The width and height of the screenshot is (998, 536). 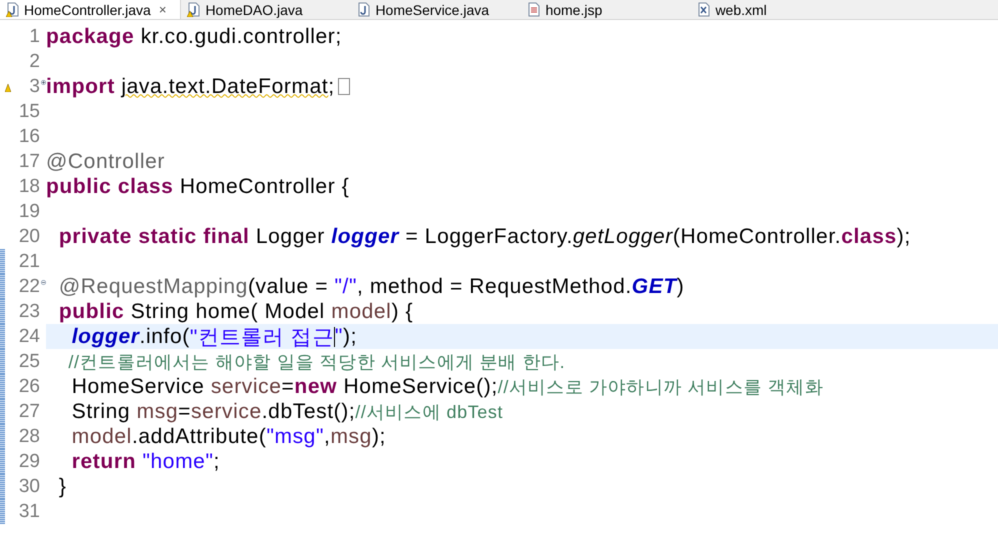 I want to click on code-token: .info(, so click(x=165, y=336).